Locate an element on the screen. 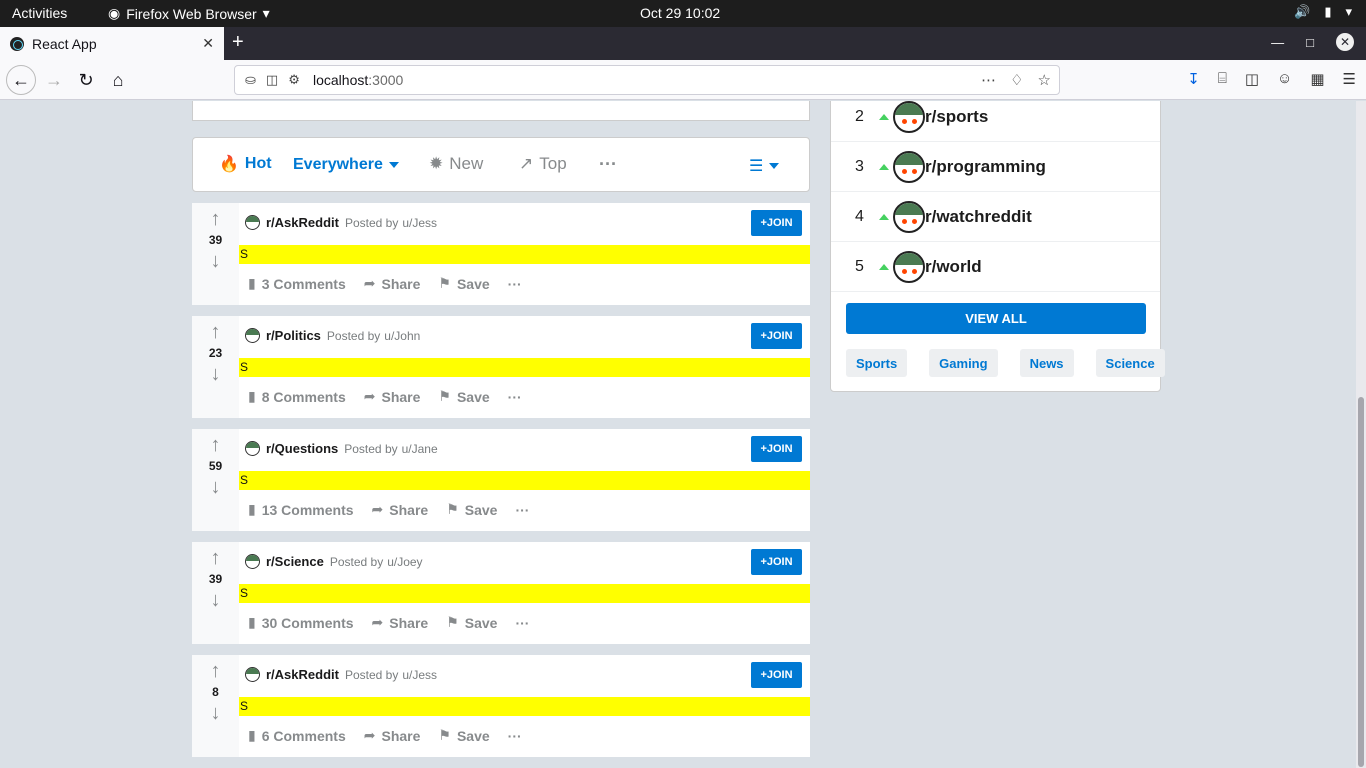 The height and width of the screenshot is (768, 1366). sidebar-icon: ◫ is located at coordinates (1252, 79).